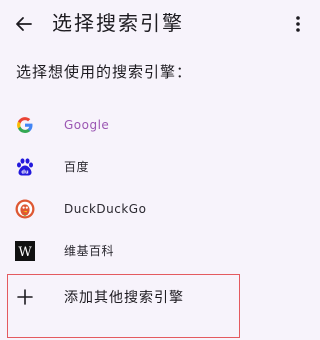  I want to click on arrow-left-icon, so click(24, 24).